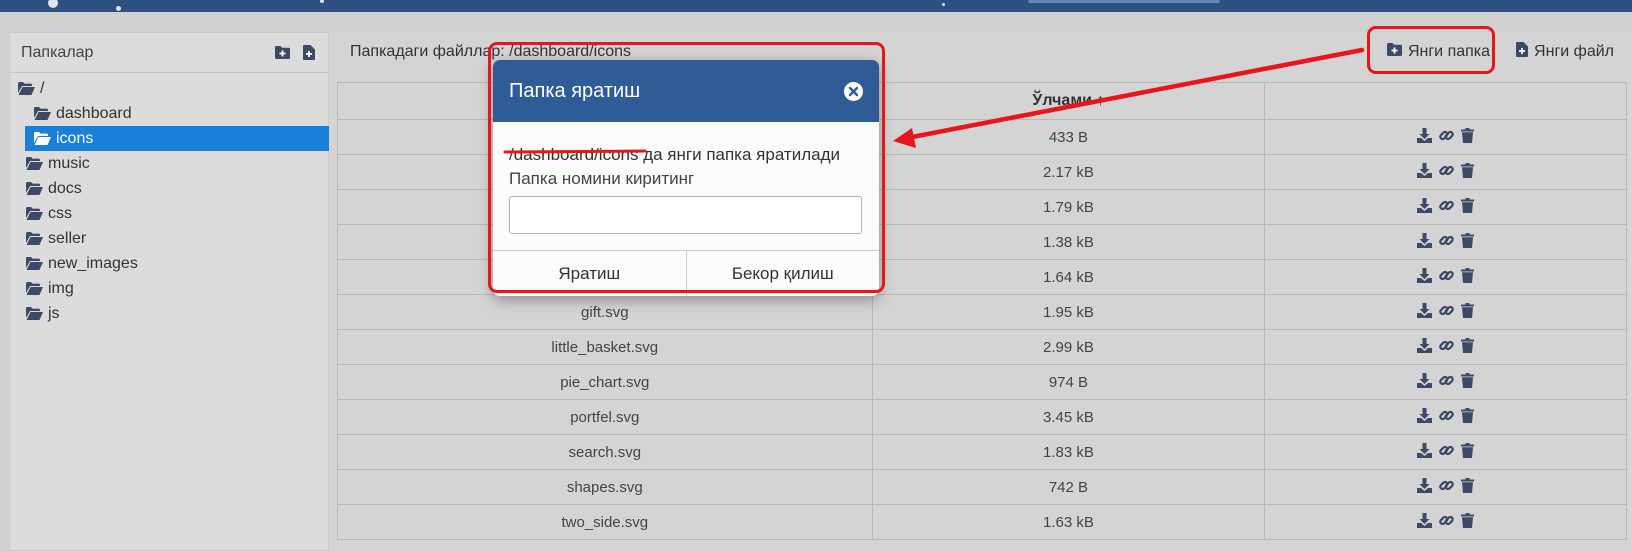 Image resolution: width=1632 pixels, height=551 pixels. Describe the element at coordinates (169, 213) in the screenshot. I see `tree-item-css: css` at that location.